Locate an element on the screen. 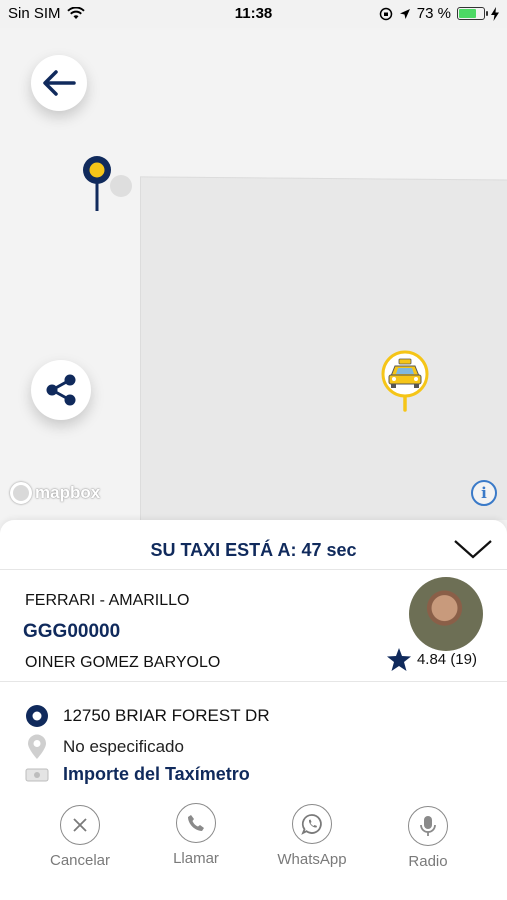 Image resolution: width=507 pixels, height=900 pixels. origin-row: 12750 BRIAR FOREST DR is located at coordinates (147, 716).